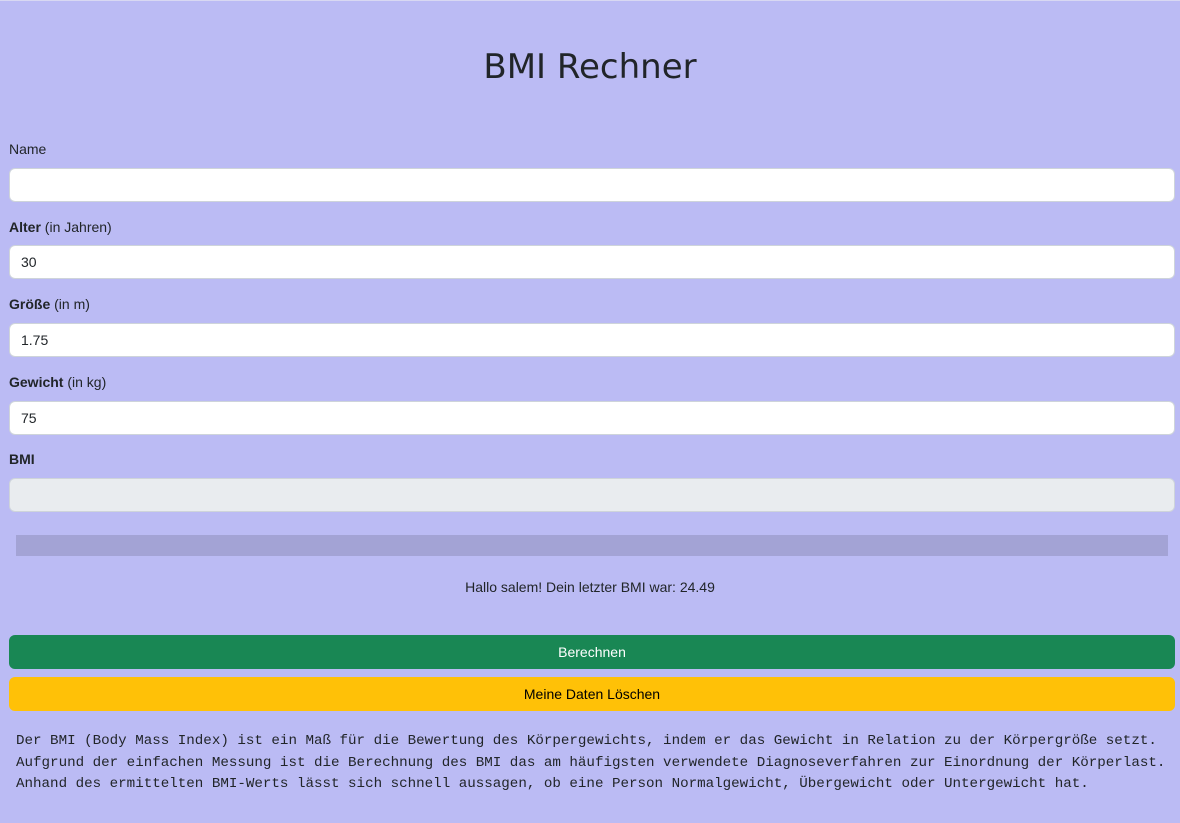 The height and width of the screenshot is (823, 1180). I want to click on name-input, so click(592, 185).